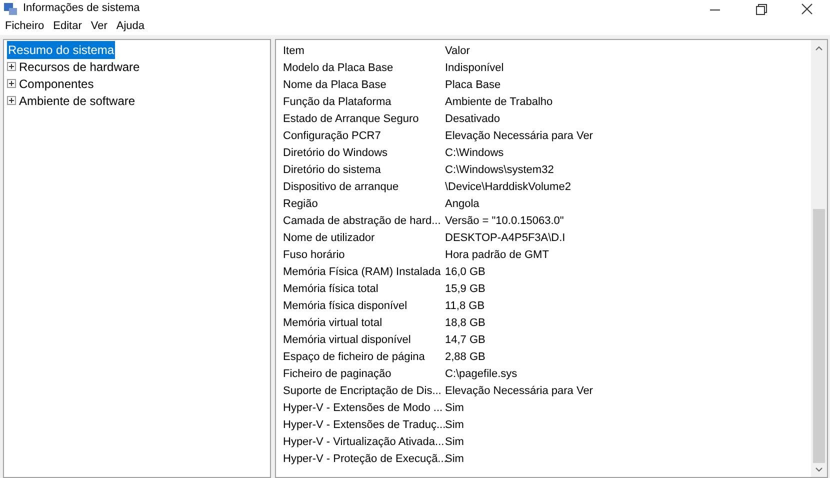 The height and width of the screenshot is (478, 830). What do you see at coordinates (56, 83) in the screenshot?
I see `tree-item: Componentes` at bounding box center [56, 83].